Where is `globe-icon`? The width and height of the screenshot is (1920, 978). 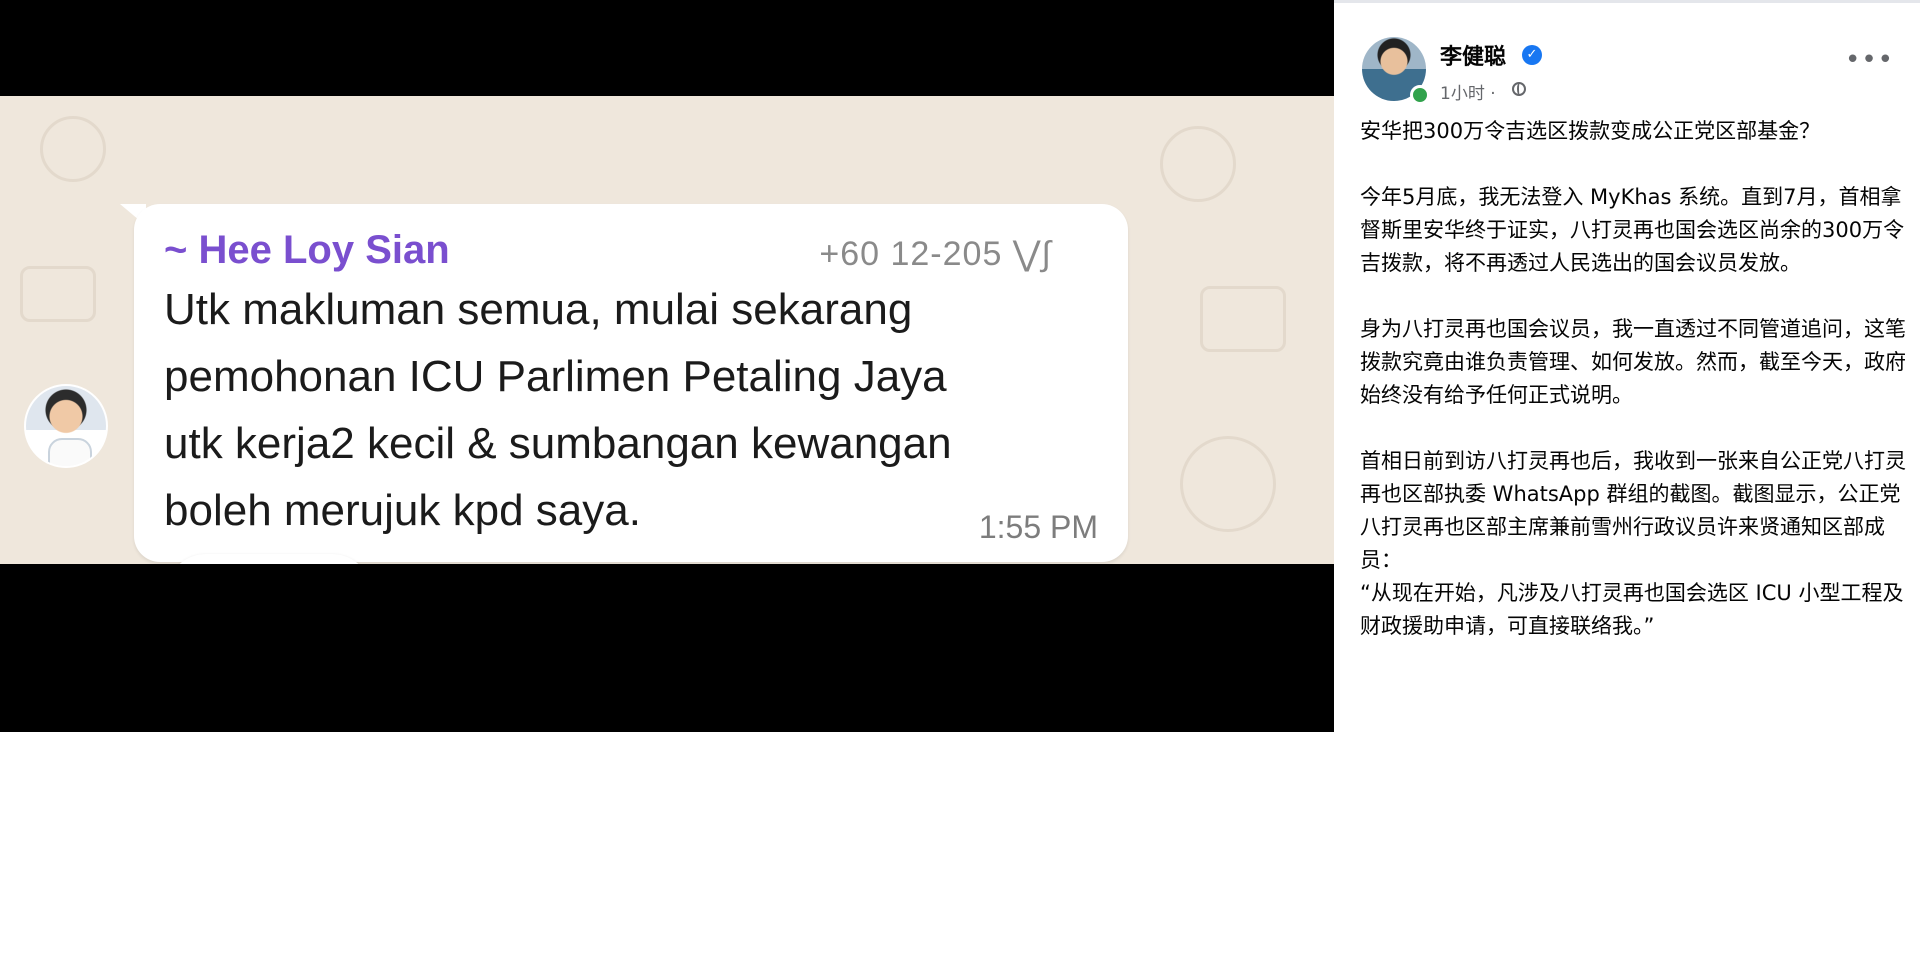
globe-icon is located at coordinates (1519, 89).